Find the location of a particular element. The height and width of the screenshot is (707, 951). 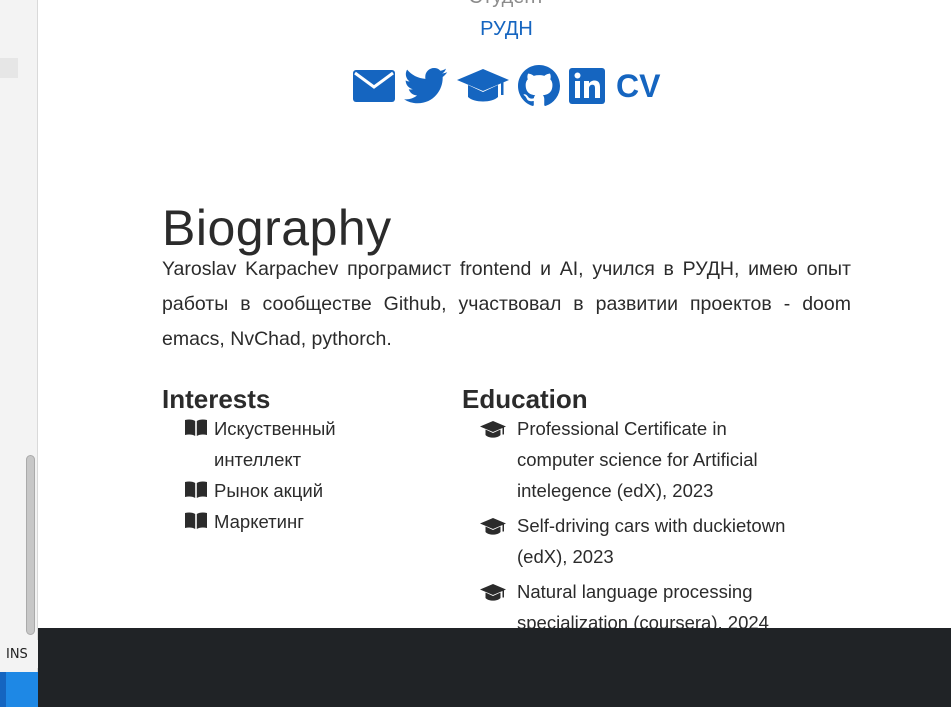

list-item: Искуственный интеллект is located at coordinates (284, 444).